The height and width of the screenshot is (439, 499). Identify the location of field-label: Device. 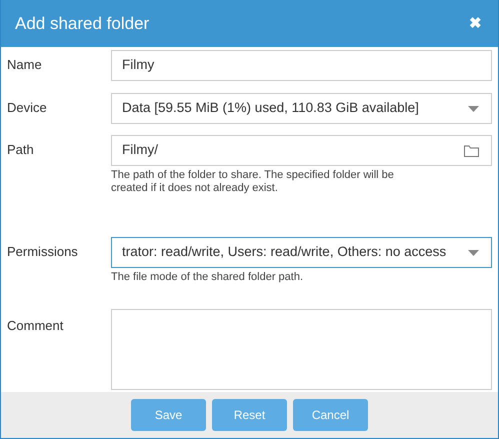
(27, 108).